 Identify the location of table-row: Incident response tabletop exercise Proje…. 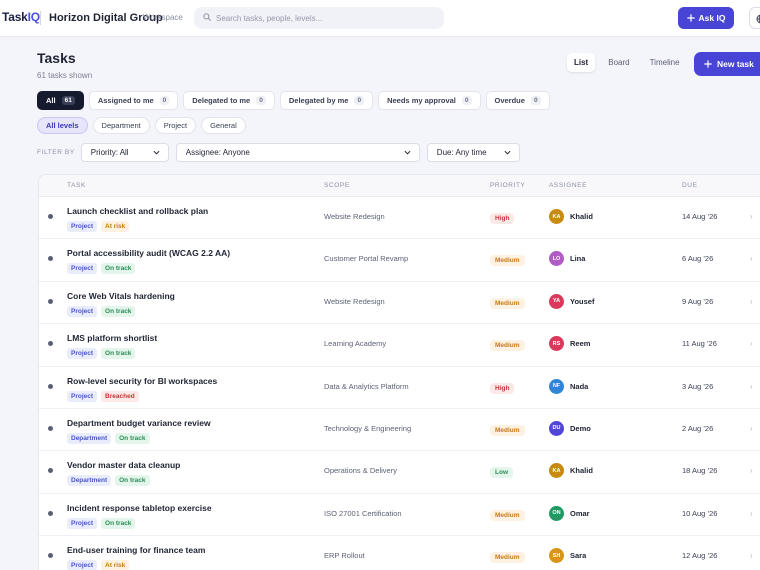
(399, 515).